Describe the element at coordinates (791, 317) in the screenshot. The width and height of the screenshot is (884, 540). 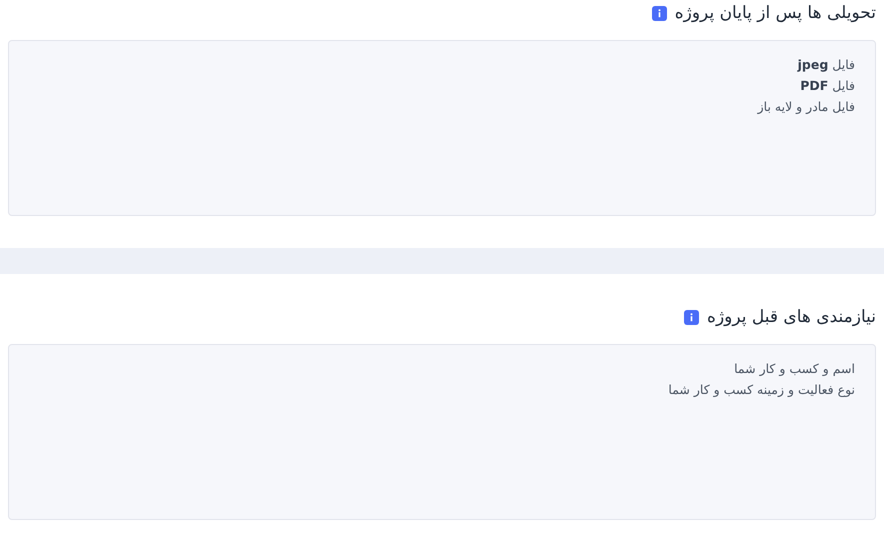
I see `section-title: نیازمندی های قبل پروژه` at that location.